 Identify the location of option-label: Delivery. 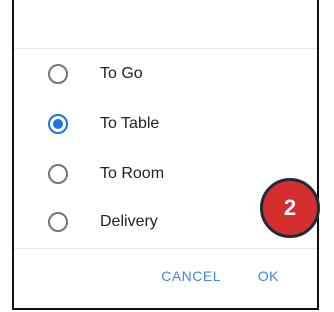
(129, 221).